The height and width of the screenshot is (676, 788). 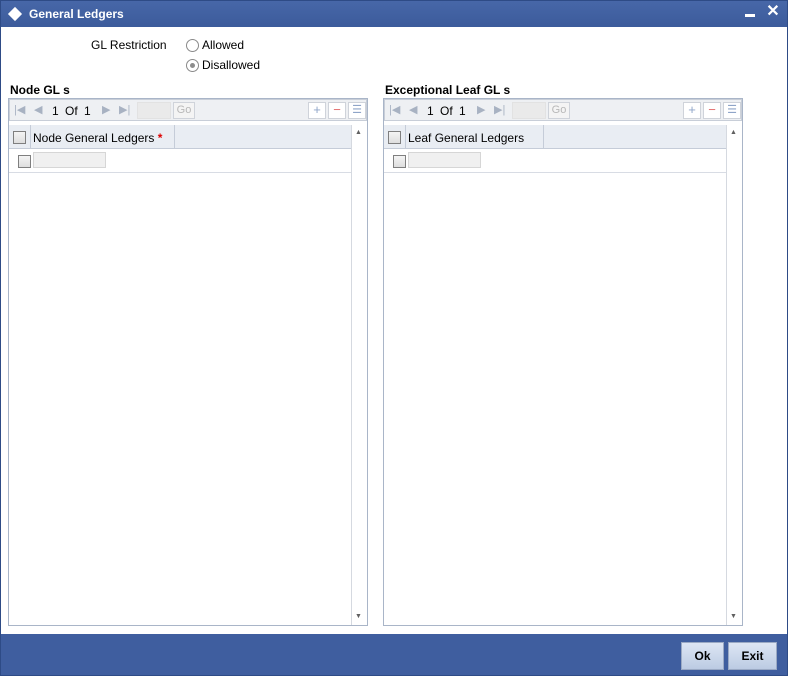 I want to click on window-title: General Ledgers, so click(x=76, y=14).